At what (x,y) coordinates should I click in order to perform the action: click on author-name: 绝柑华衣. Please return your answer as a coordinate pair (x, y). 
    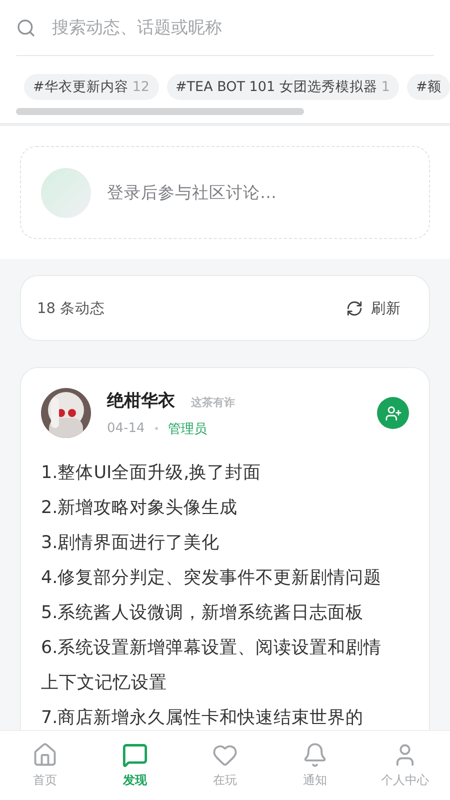
    Looking at the image, I should click on (141, 400).